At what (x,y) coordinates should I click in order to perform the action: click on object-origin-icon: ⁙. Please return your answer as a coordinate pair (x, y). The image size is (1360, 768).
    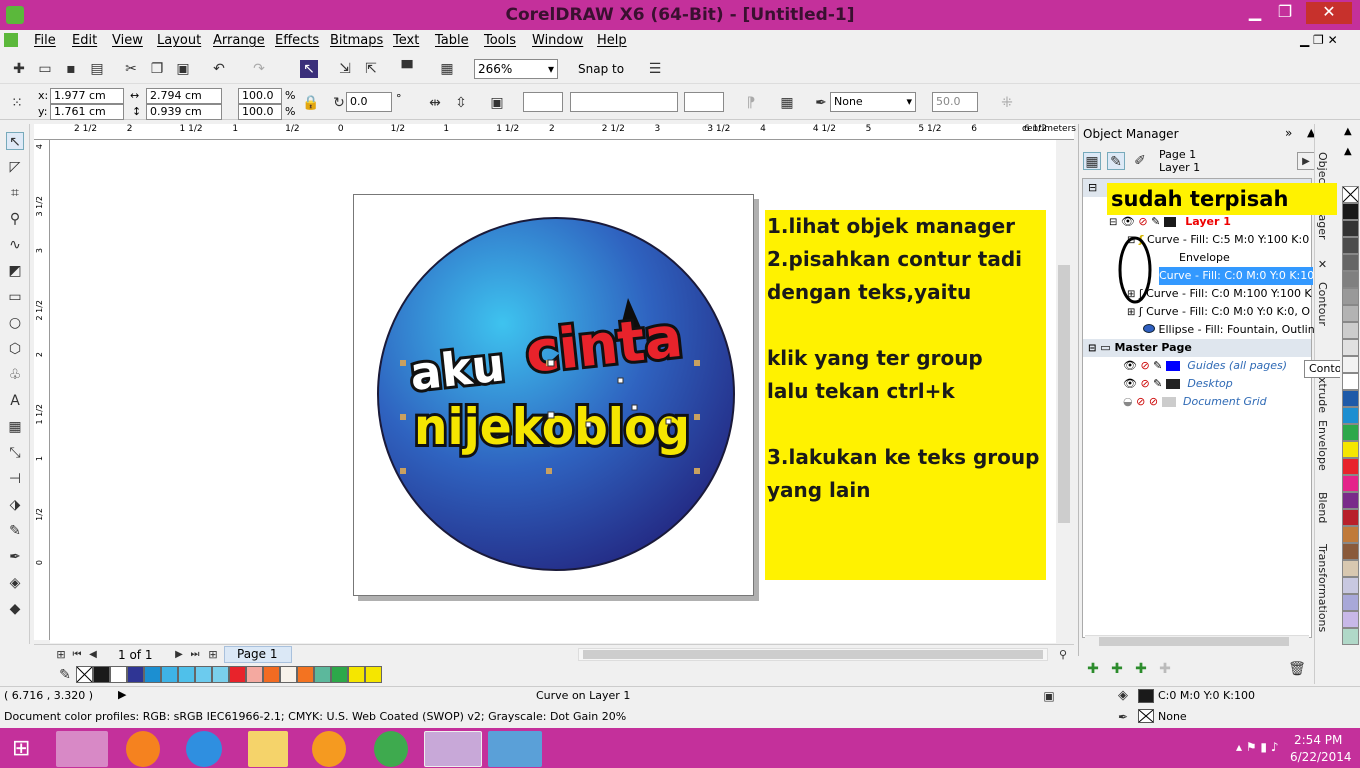
    Looking at the image, I should click on (17, 103).